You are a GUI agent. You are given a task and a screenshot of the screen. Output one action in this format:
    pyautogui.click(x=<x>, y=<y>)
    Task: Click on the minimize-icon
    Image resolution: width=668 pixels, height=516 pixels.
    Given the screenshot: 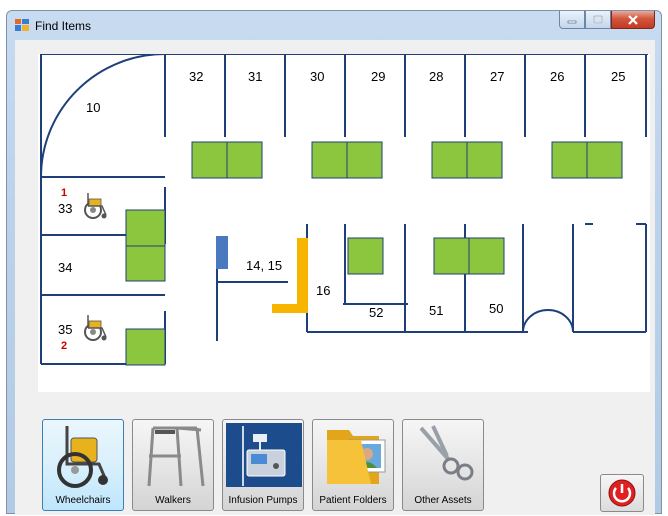 What is the action you would take?
    pyautogui.click(x=572, y=21)
    